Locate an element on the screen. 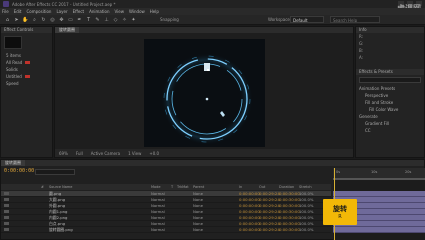 The height and width of the screenshot is (240, 425). search-help-input: Search Help is located at coordinates (355, 19).